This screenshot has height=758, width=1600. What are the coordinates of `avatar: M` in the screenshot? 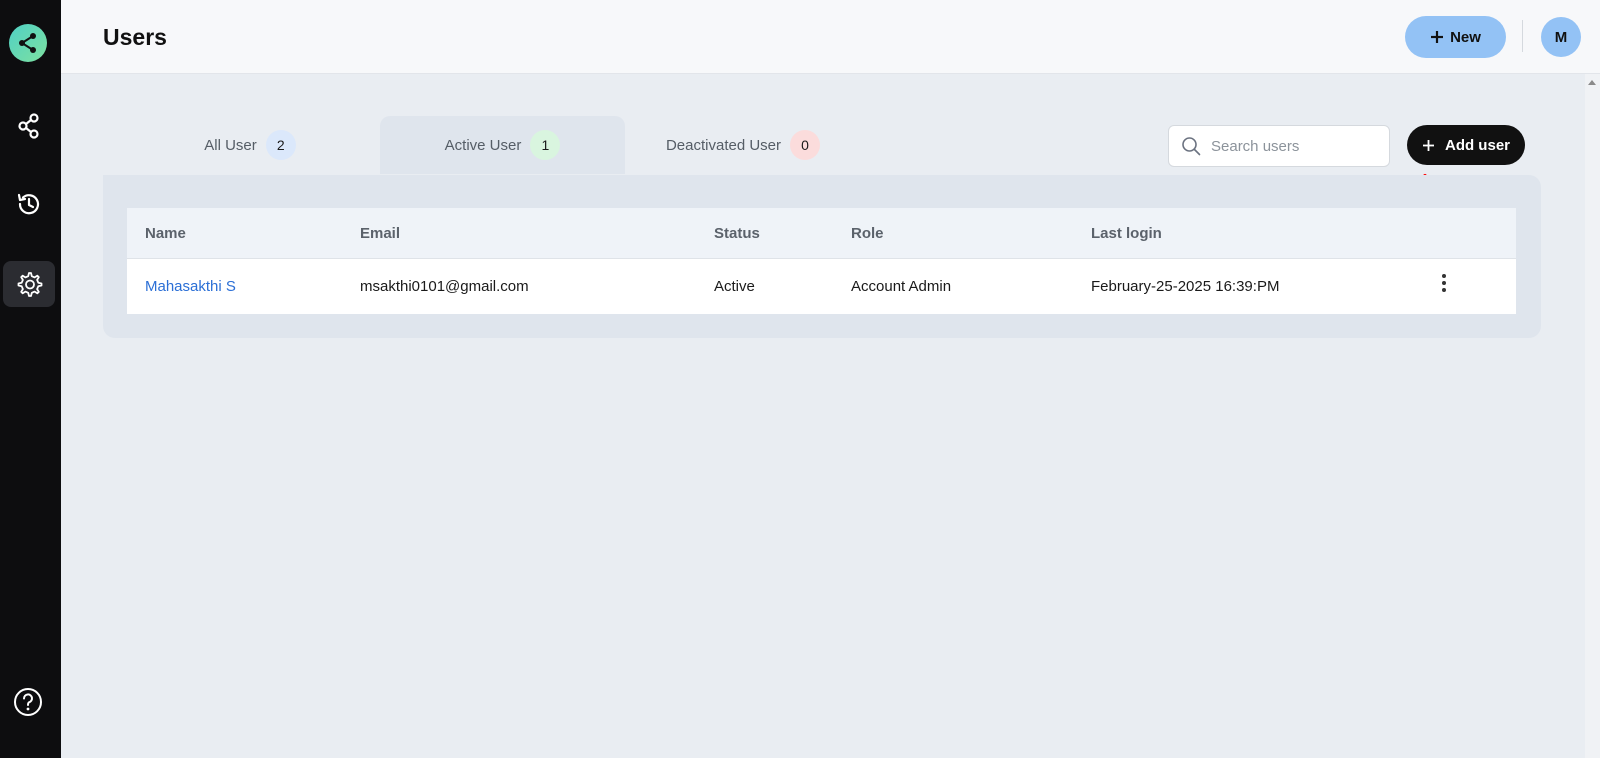 It's located at (1561, 37).